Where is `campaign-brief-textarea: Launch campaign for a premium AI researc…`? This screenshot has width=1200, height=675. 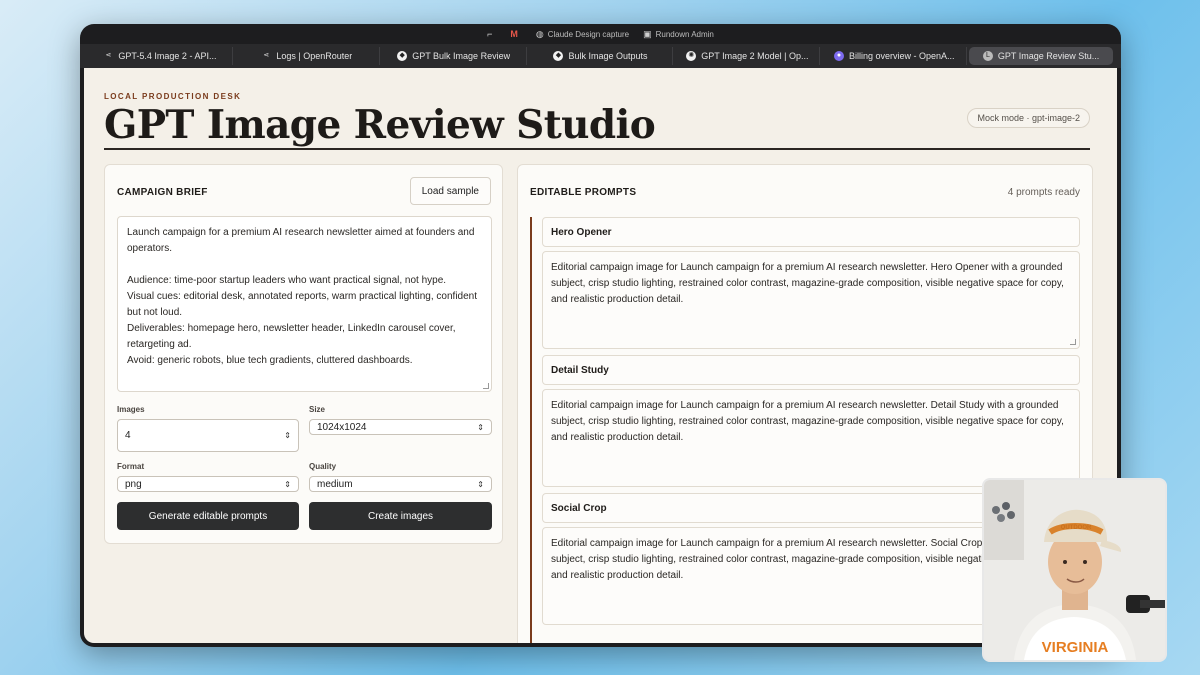
campaign-brief-textarea: Launch campaign for a premium AI researc… is located at coordinates (304, 304).